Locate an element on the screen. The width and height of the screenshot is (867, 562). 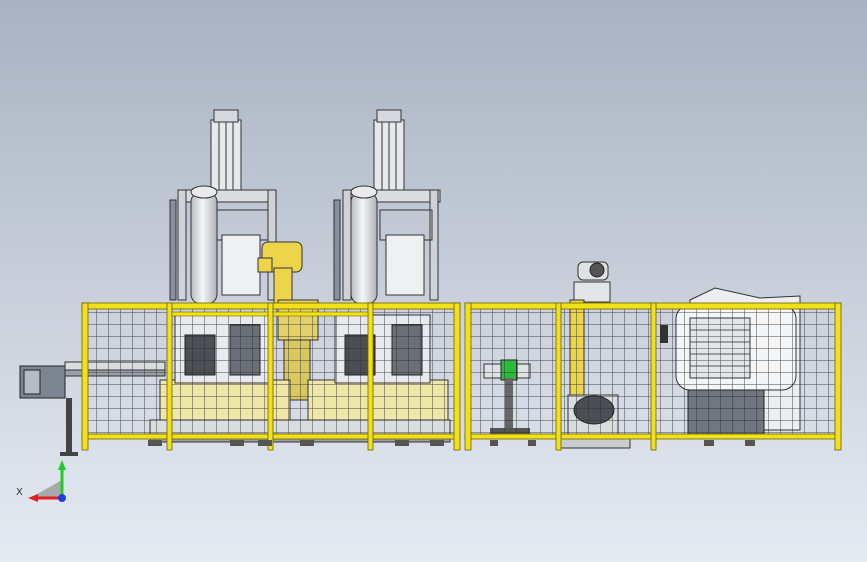
right-safety-fence is located at coordinates (653, 376).